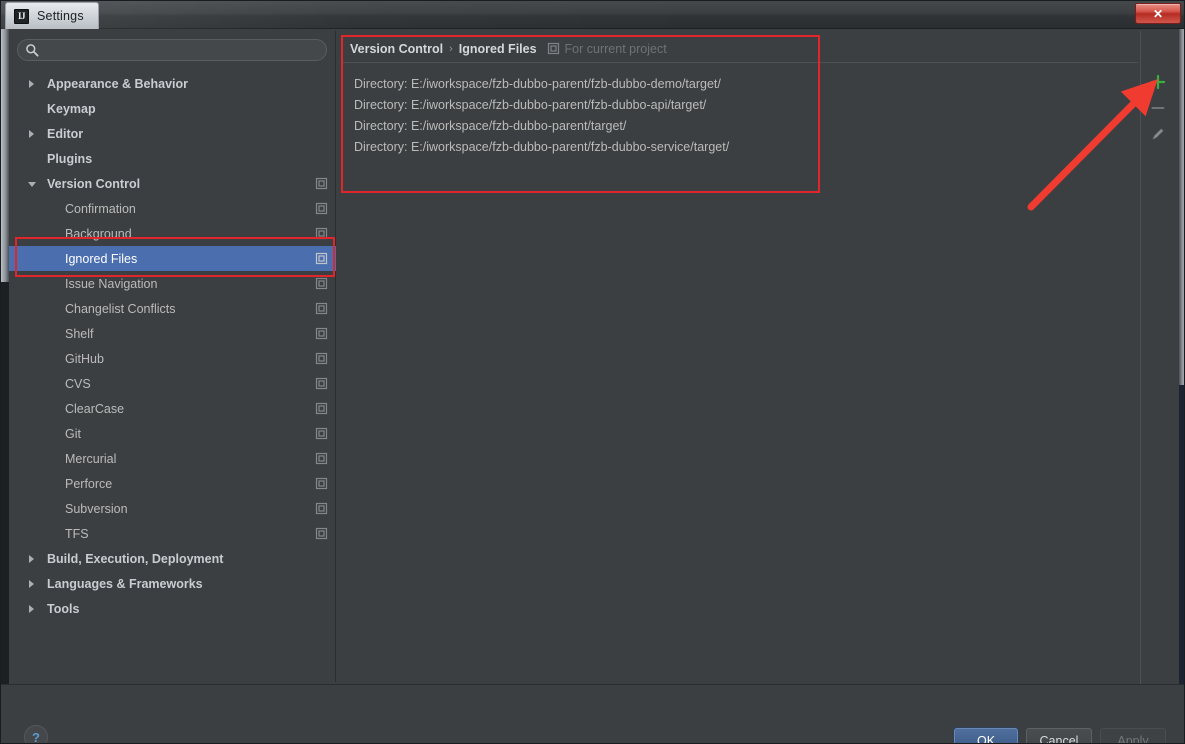 This screenshot has height=744, width=1185. Describe the element at coordinates (63, 608) in the screenshot. I see `sidebar-item-label: Tools` at that location.